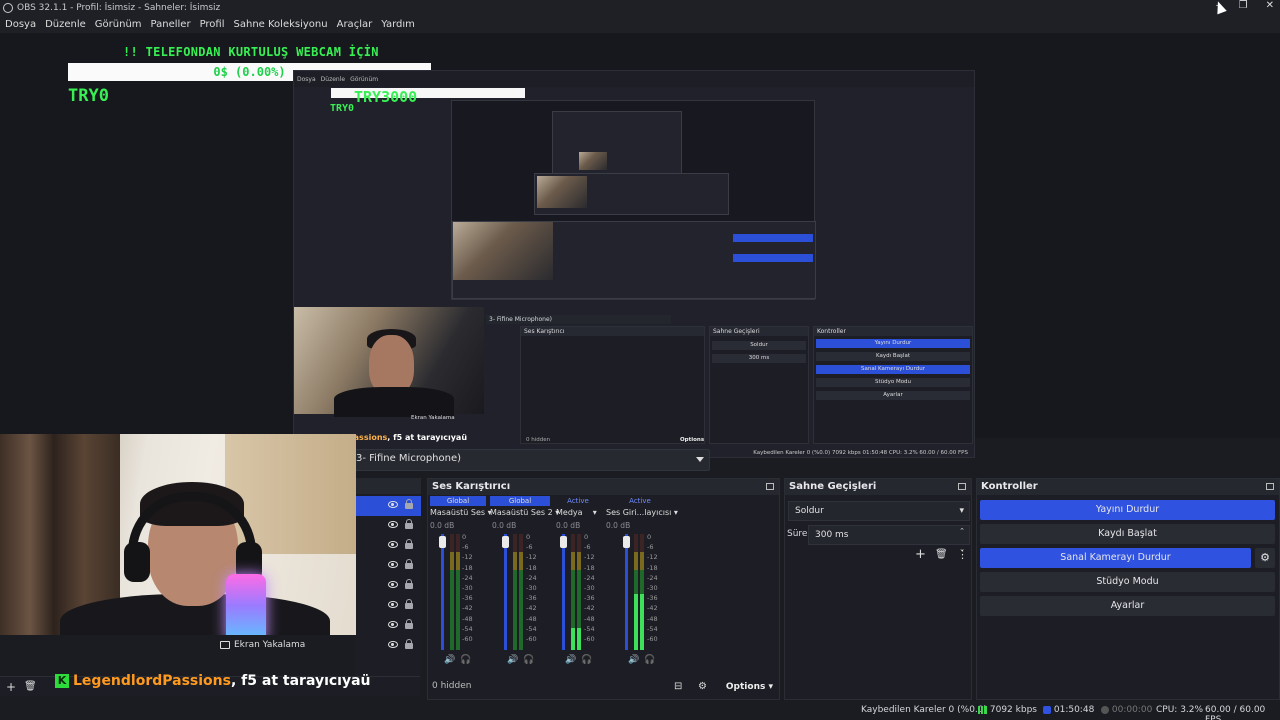 This screenshot has height=720, width=1280. I want to click on duration-input: 300 ms ⌃ ⌄, so click(889, 539).